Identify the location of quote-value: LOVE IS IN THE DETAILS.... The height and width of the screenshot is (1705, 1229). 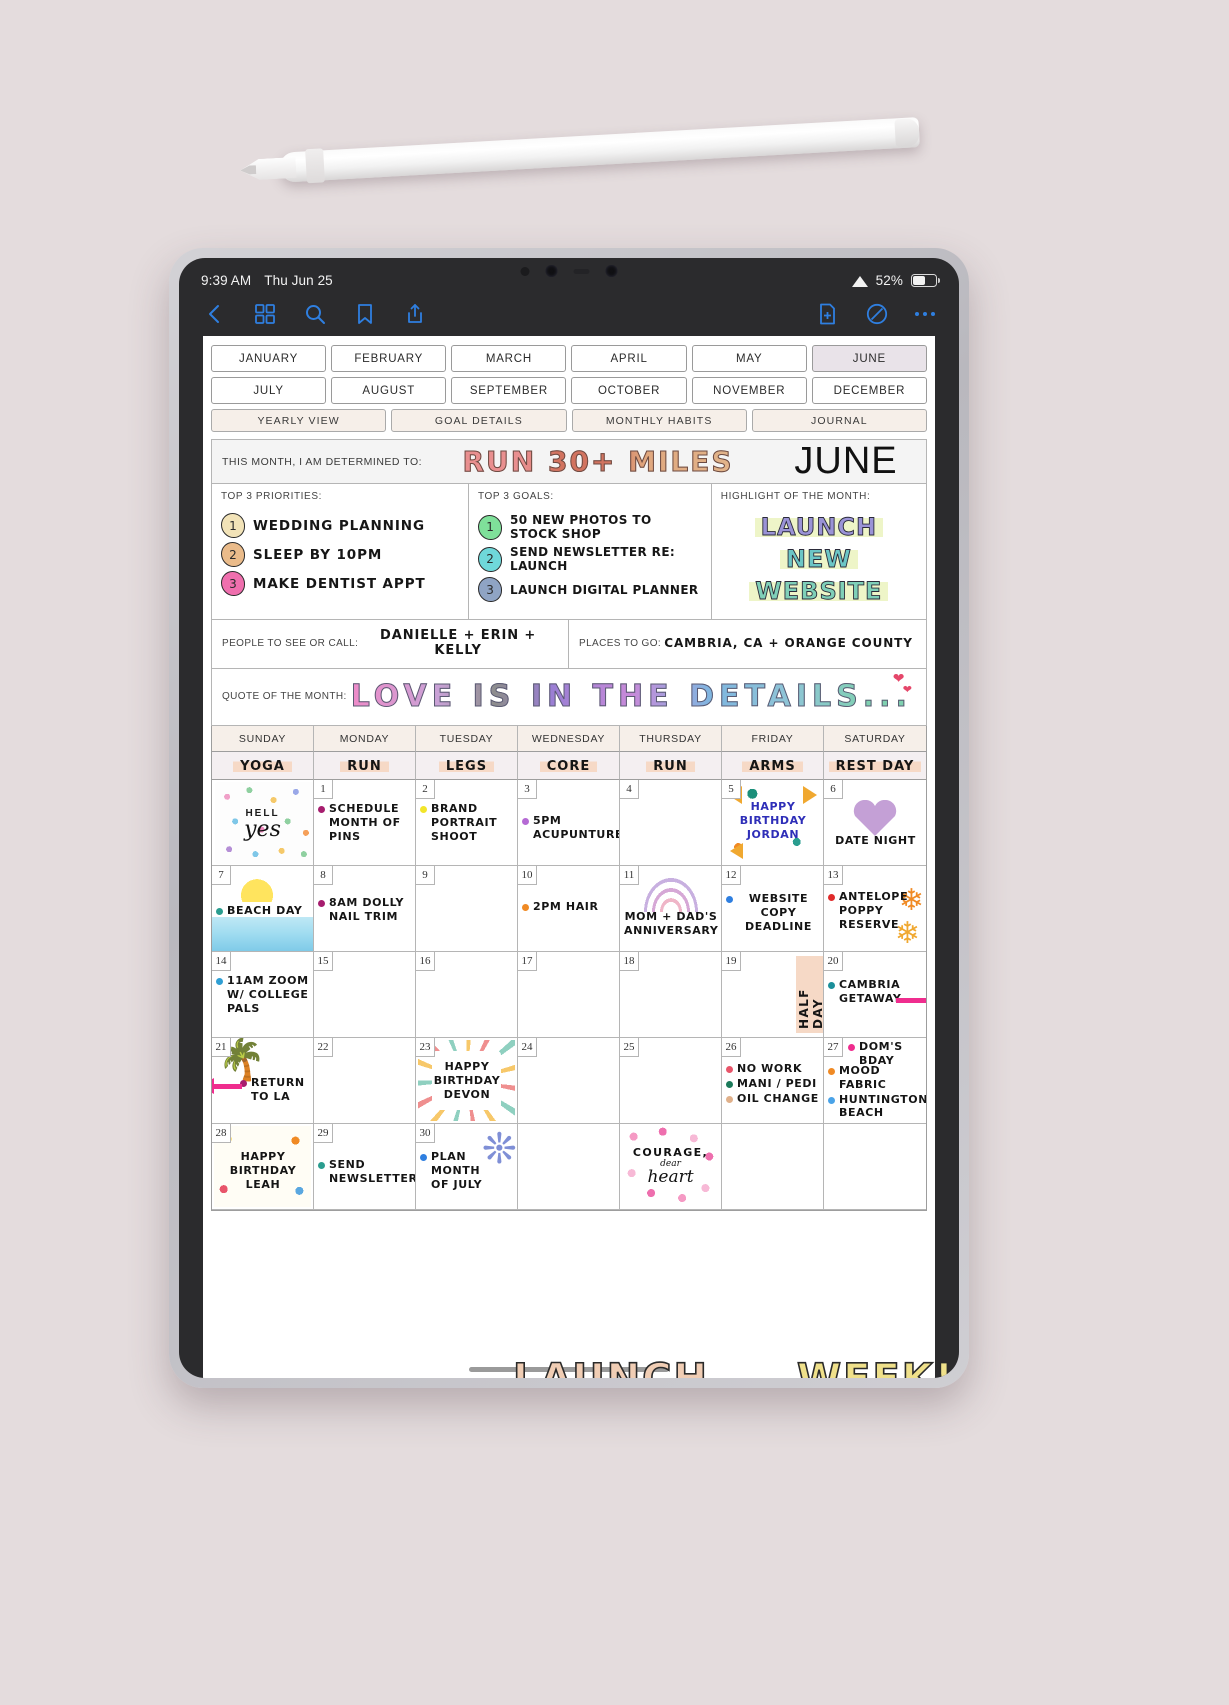
(631, 696).